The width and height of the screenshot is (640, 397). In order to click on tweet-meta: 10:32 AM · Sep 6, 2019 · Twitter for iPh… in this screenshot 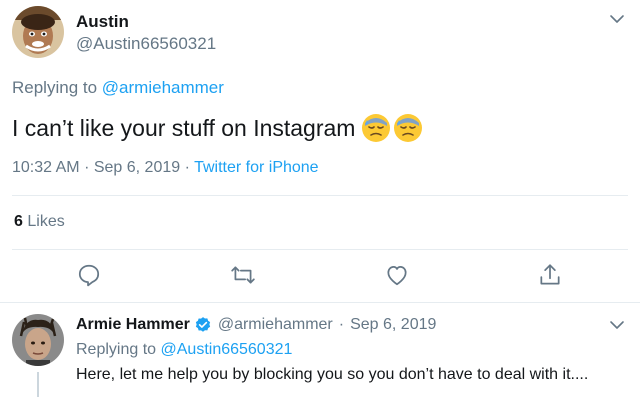, I will do `click(165, 168)`.